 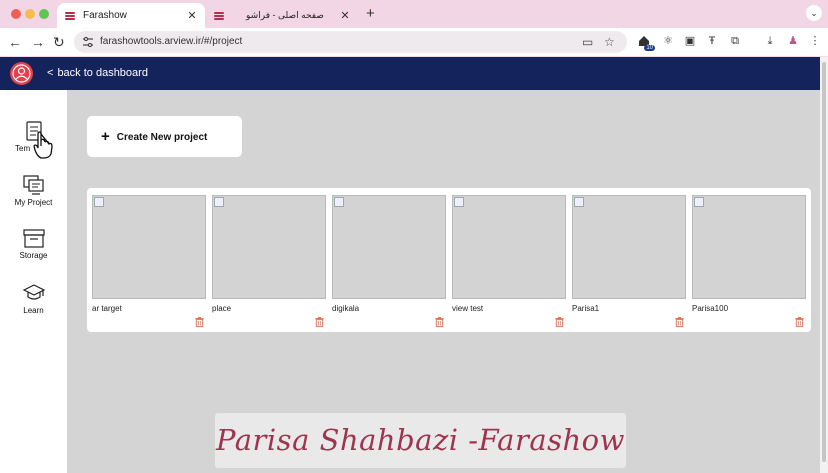 I want to click on forward-arrow-icon: →, so click(x=38, y=42).